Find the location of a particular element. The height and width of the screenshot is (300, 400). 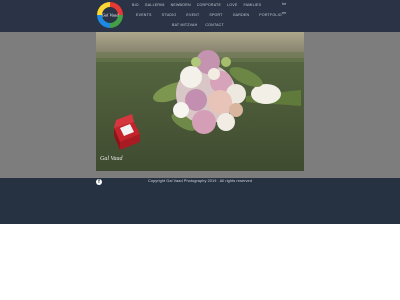

nav-event: Event is located at coordinates (192, 15).